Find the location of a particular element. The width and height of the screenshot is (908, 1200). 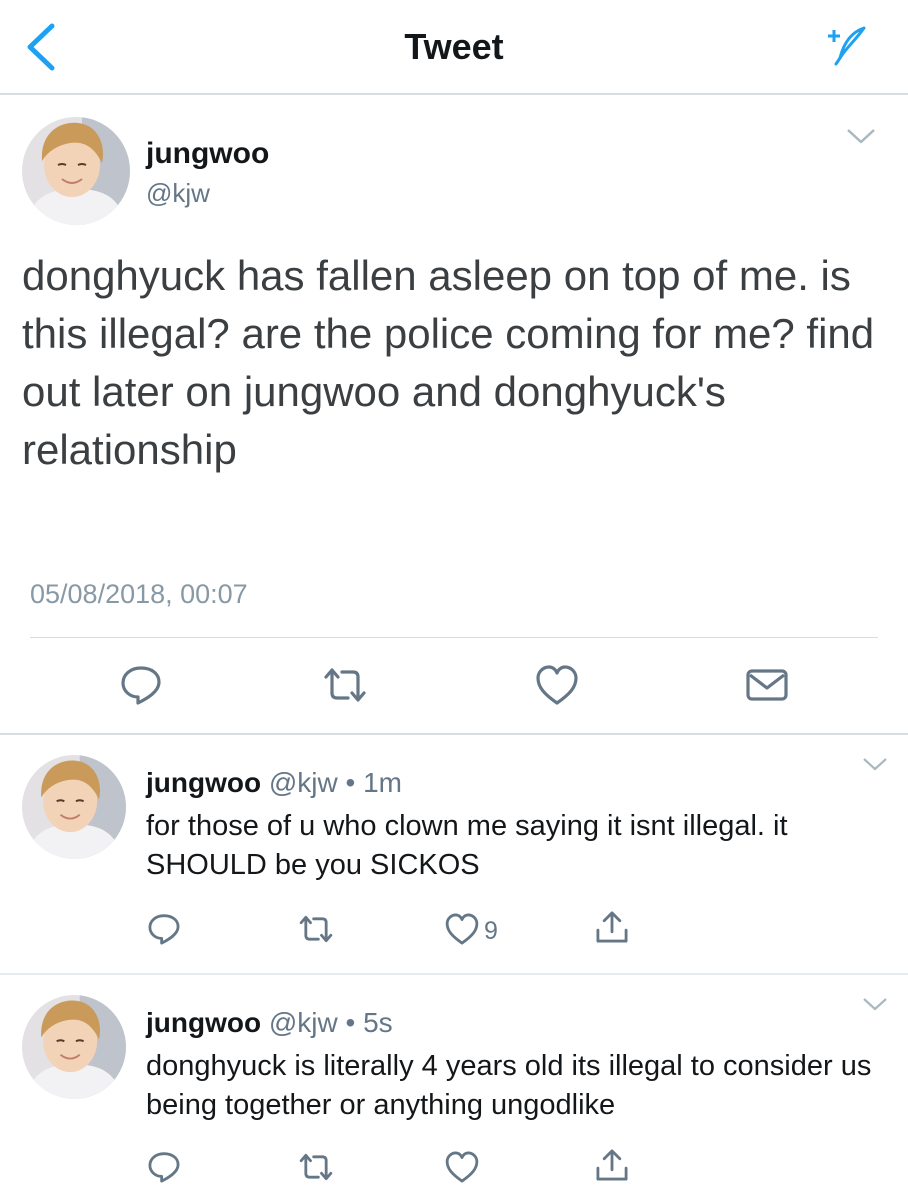

author-meta: @kjw • 1m is located at coordinates (335, 782).